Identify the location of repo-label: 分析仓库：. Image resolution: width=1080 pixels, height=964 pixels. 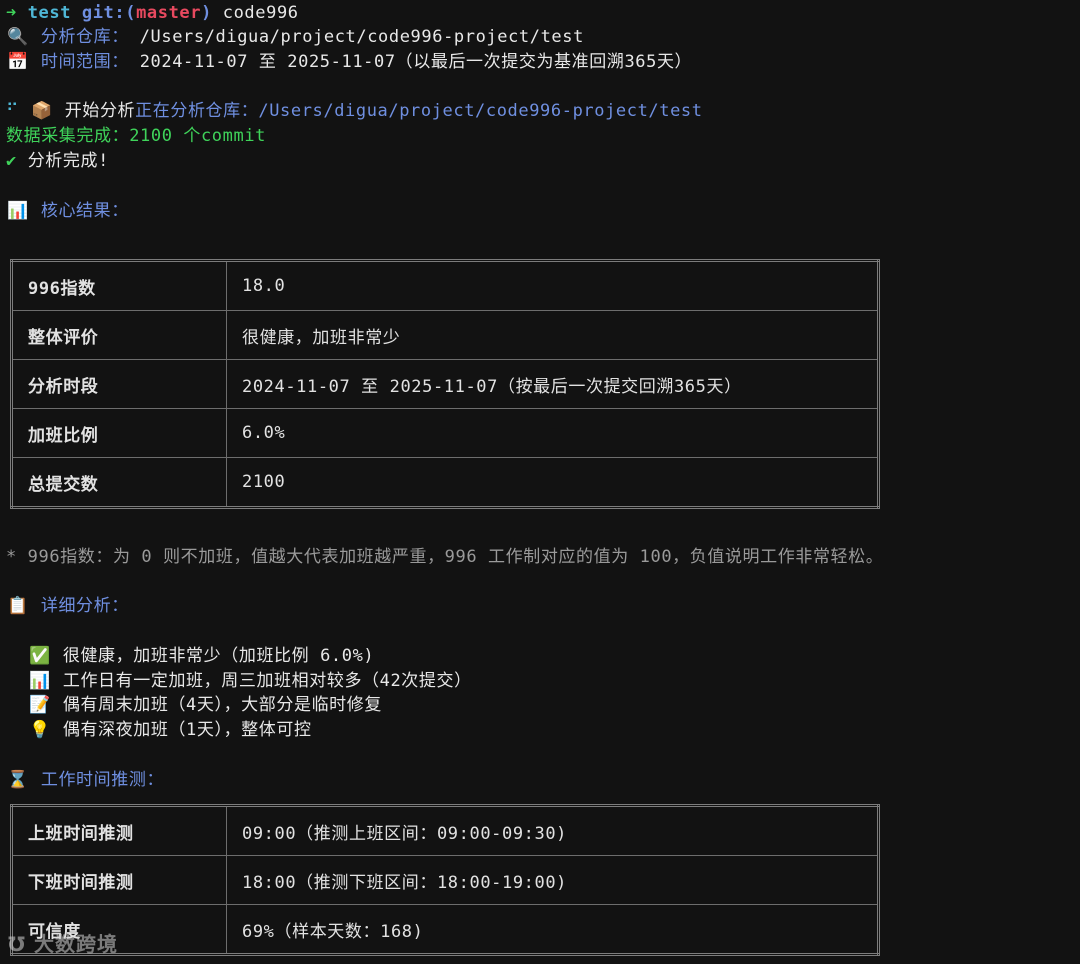
(84, 37).